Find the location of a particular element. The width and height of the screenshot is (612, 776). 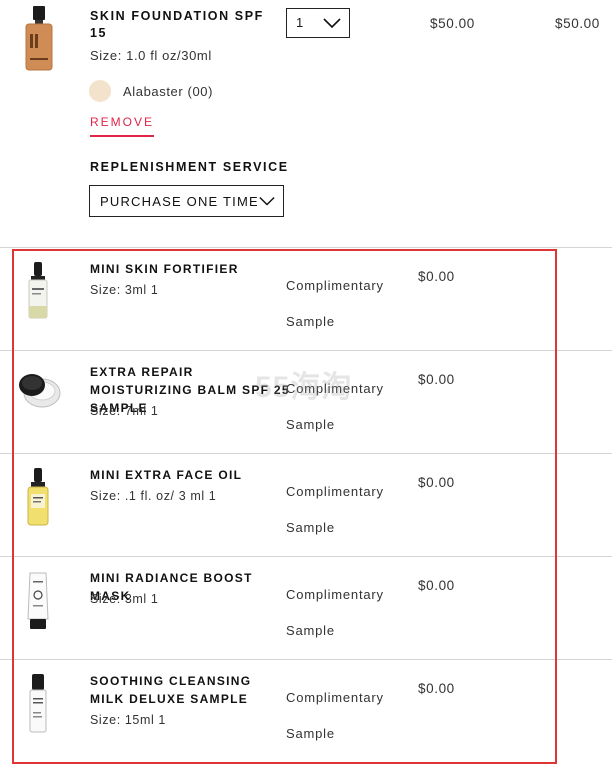

quantity-value: 1 is located at coordinates (300, 22).